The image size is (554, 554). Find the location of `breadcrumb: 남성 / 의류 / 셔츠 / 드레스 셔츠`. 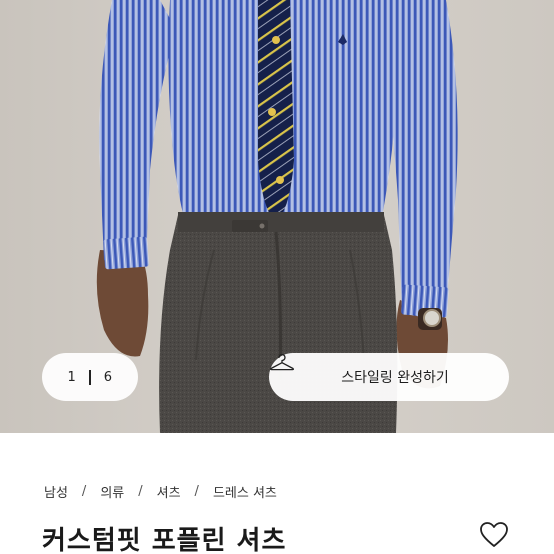

breadcrumb: 남성 / 의류 / 셔츠 / 드레스 셔츠 is located at coordinates (160, 491).